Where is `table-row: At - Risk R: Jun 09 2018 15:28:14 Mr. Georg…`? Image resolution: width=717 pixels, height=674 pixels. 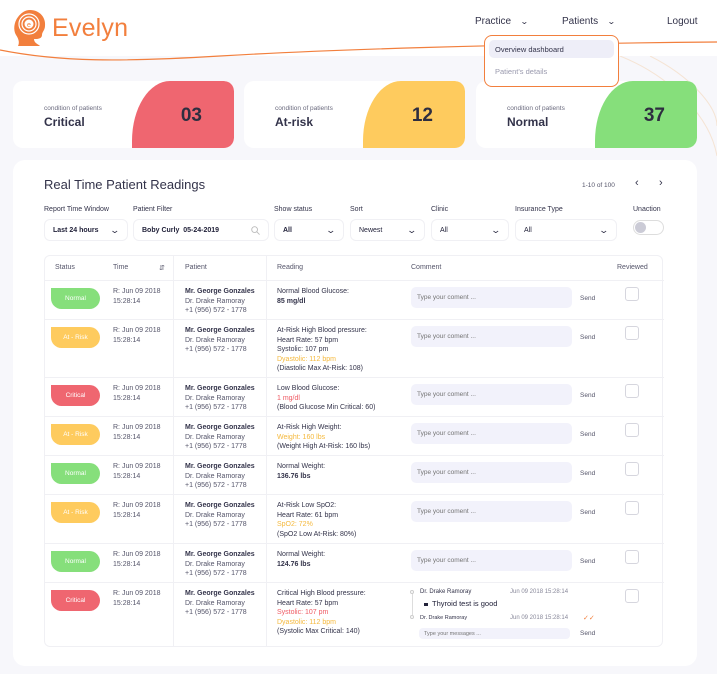
table-row: At - Risk R: Jun 09 2018 15:28:14 Mr. Georg… is located at coordinates (354, 518).